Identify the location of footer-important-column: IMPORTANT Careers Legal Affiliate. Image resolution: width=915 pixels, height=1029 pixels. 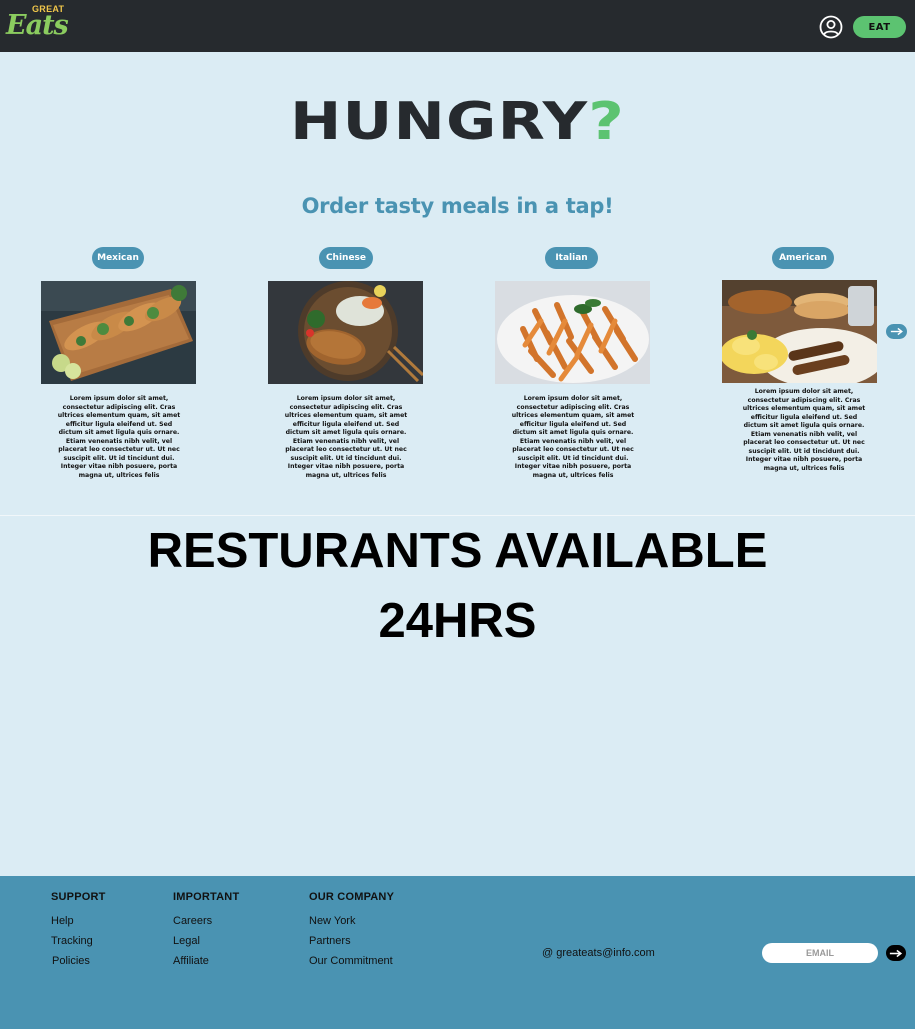
(206, 933).